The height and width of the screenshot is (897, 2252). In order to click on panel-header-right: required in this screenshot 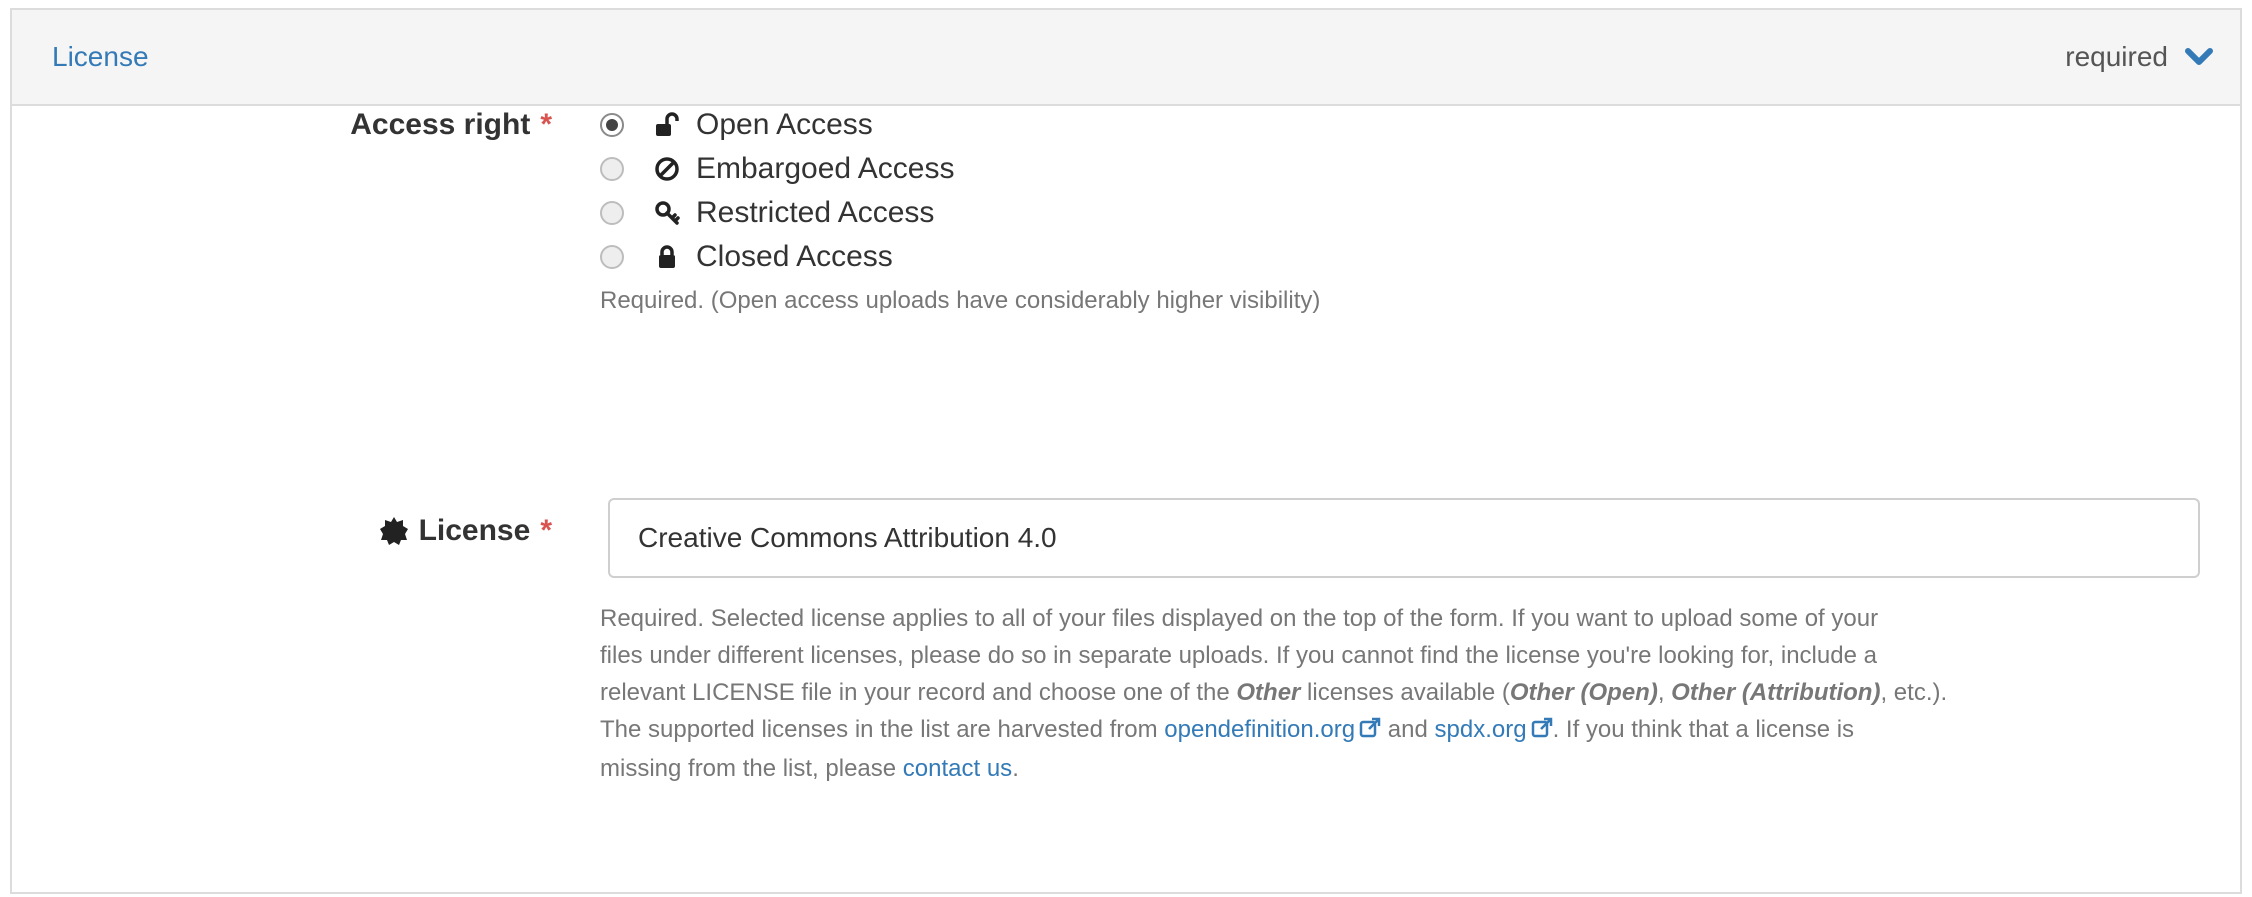, I will do `click(2140, 57)`.